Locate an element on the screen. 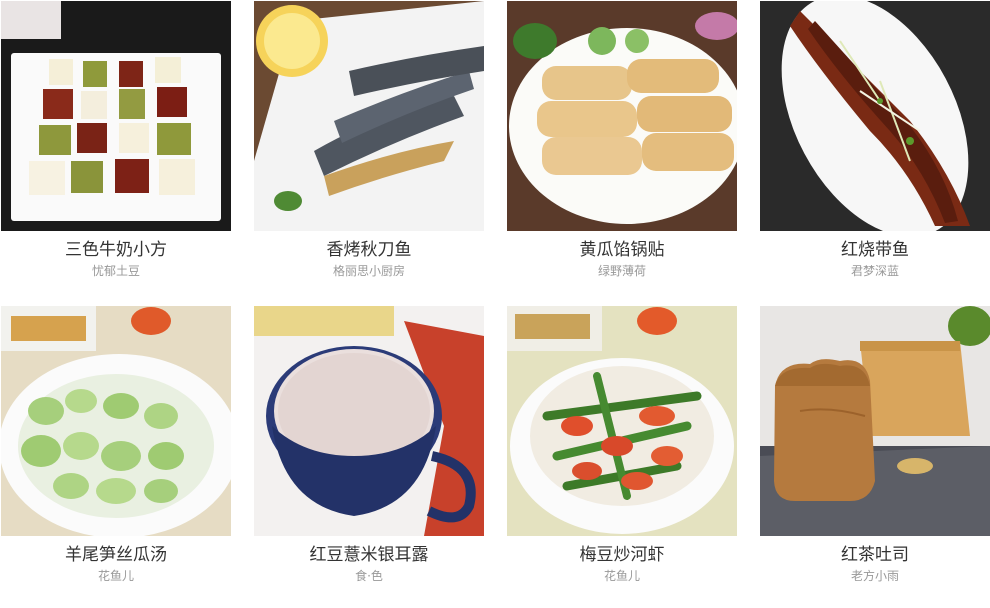 The image size is (990, 608). recipe-title: 羊尾笋丝瓜汤 is located at coordinates (116, 555).